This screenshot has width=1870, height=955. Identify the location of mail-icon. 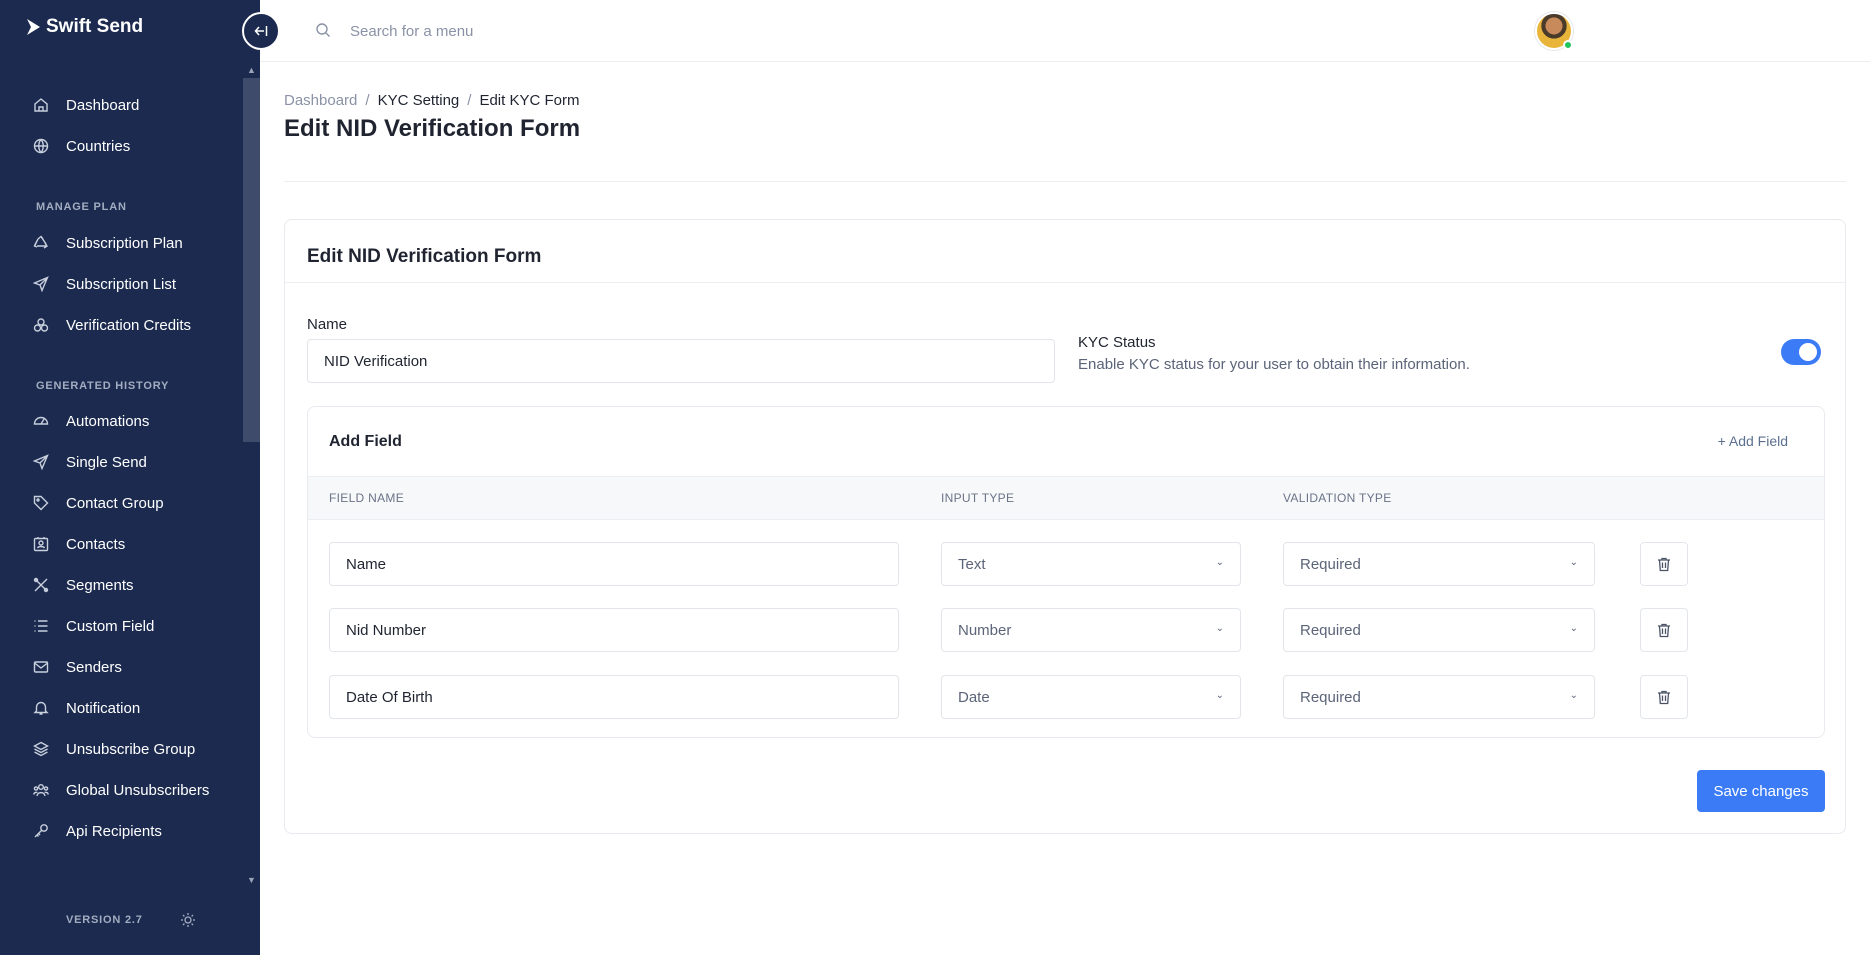
(41, 667).